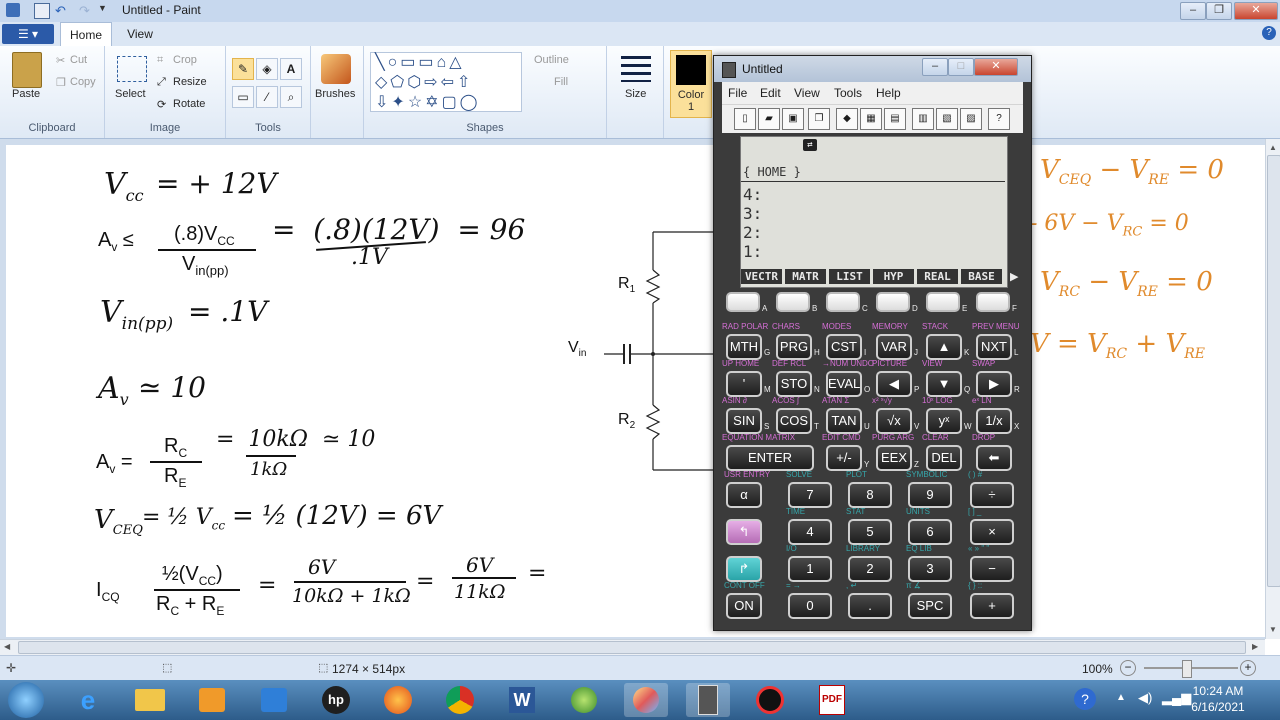  What do you see at coordinates (708, 700) in the screenshot?
I see `calculator-taskbar-icon` at bounding box center [708, 700].